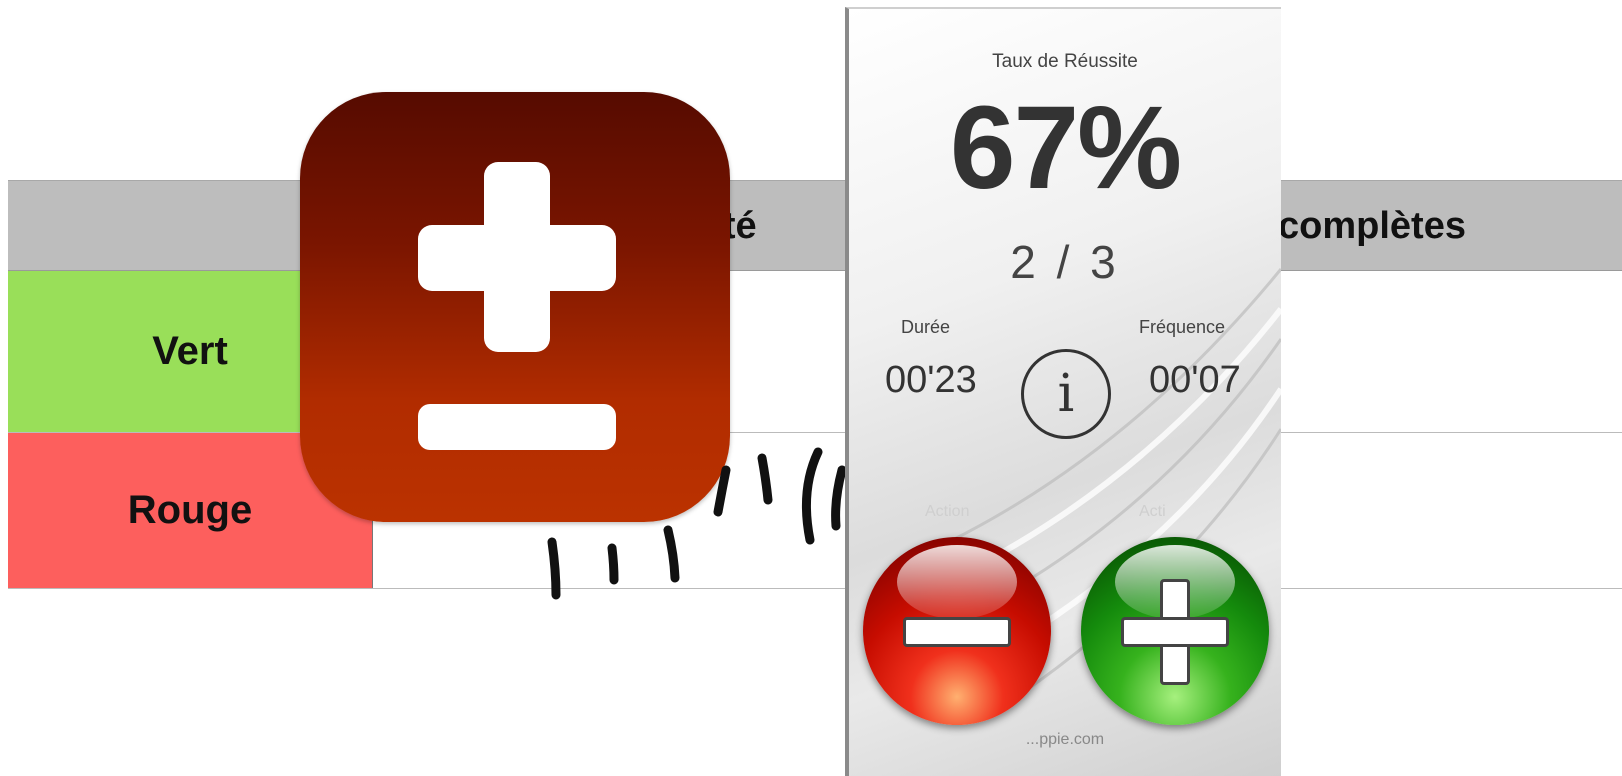 The height and width of the screenshot is (776, 1622). Describe the element at coordinates (815, 225) in the screenshot. I see `table-header: plété complètes` at that location.